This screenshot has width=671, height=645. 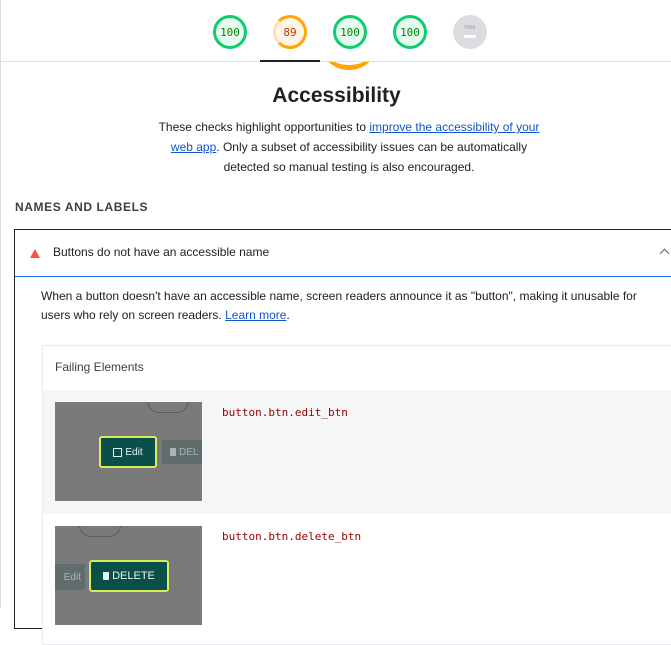 I want to click on highlighted-edit-button: Edit, so click(x=128, y=452).